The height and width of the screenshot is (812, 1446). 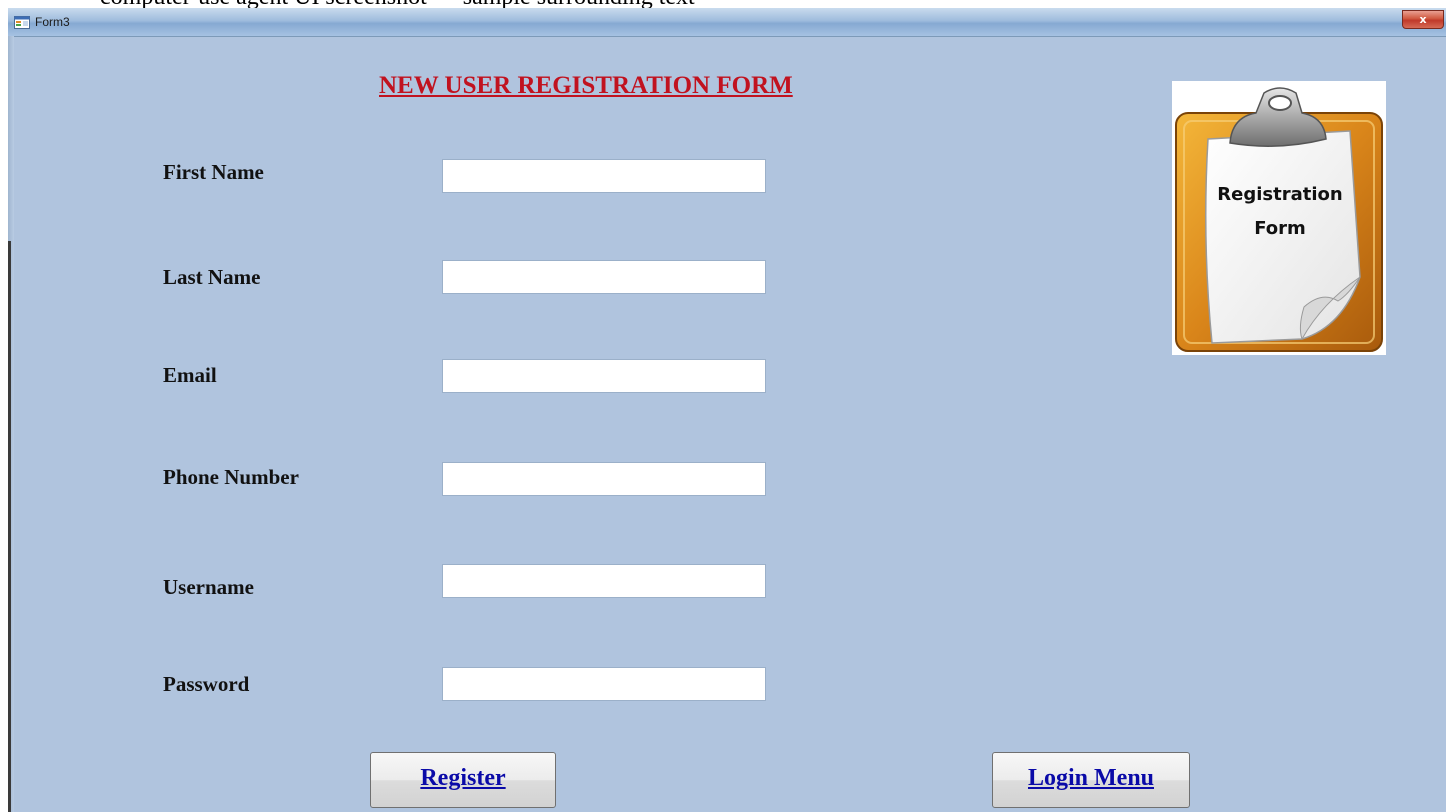 I want to click on close-button: x, so click(x=1423, y=19).